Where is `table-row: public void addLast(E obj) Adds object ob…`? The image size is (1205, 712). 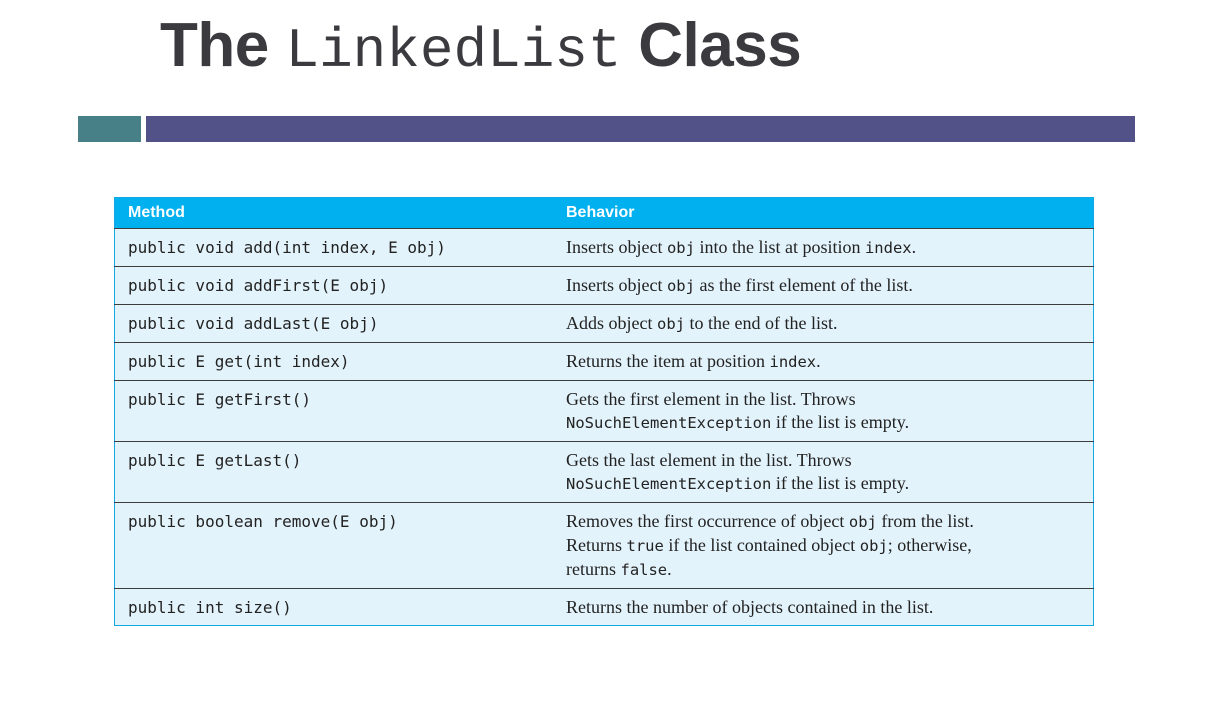
table-row: public void addLast(E obj) Adds object ob… is located at coordinates (604, 323).